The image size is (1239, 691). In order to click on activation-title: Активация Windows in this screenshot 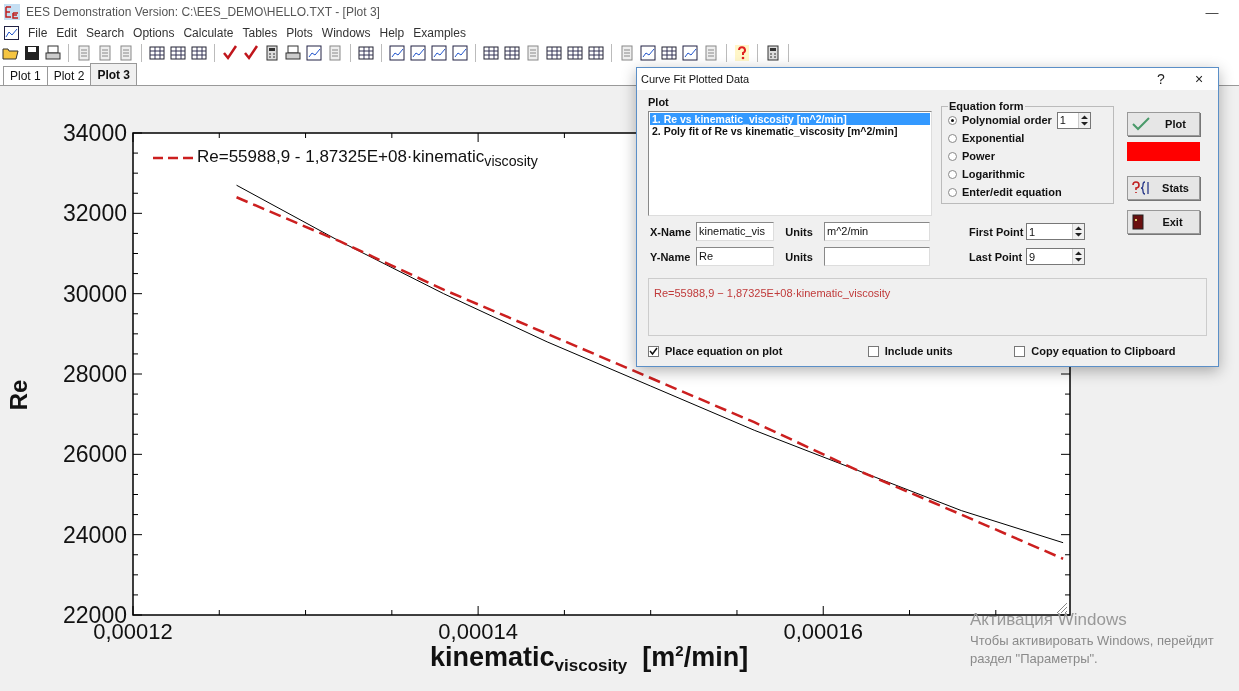, I will do `click(1049, 620)`.